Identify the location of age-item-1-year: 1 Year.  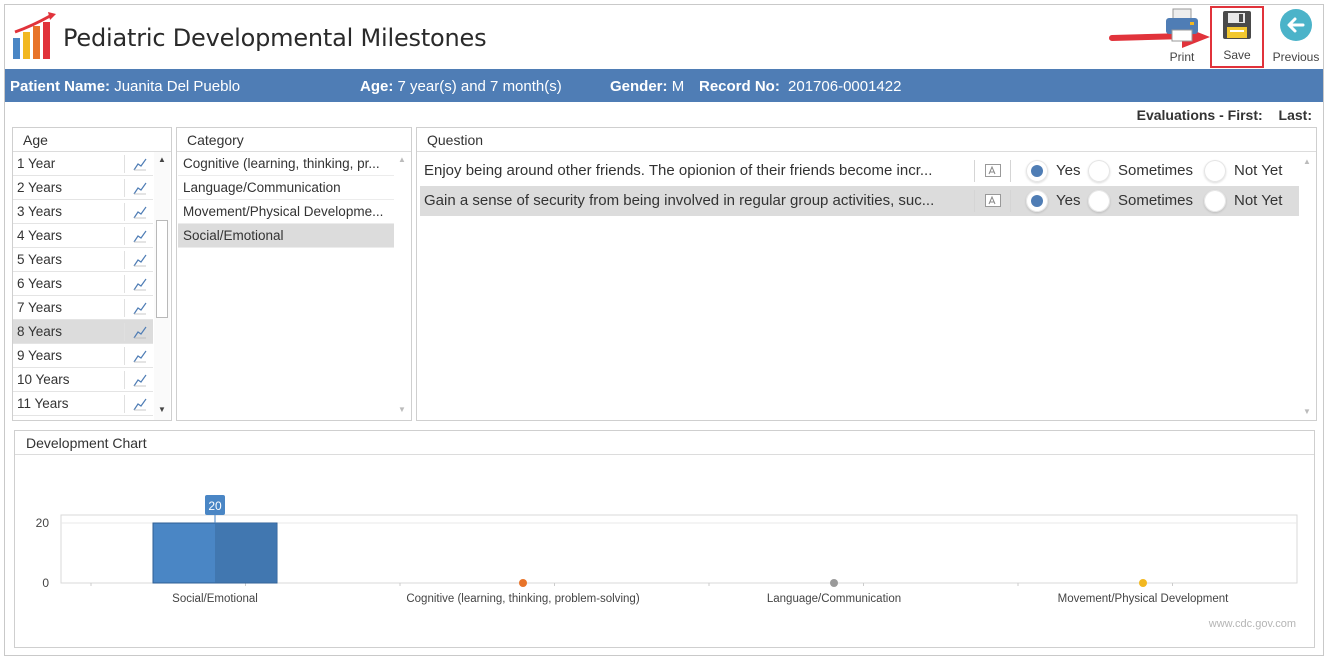
(83, 164).